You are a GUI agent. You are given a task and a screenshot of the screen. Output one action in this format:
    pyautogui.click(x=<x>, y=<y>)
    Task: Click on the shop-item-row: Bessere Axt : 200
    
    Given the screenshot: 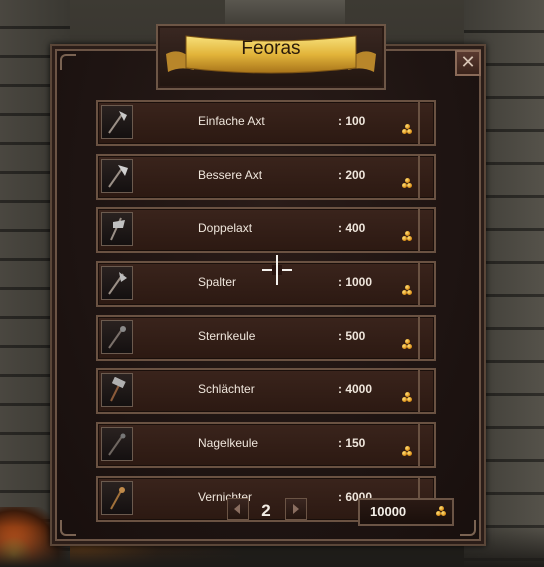 What is the action you would take?
    pyautogui.click(x=266, y=176)
    